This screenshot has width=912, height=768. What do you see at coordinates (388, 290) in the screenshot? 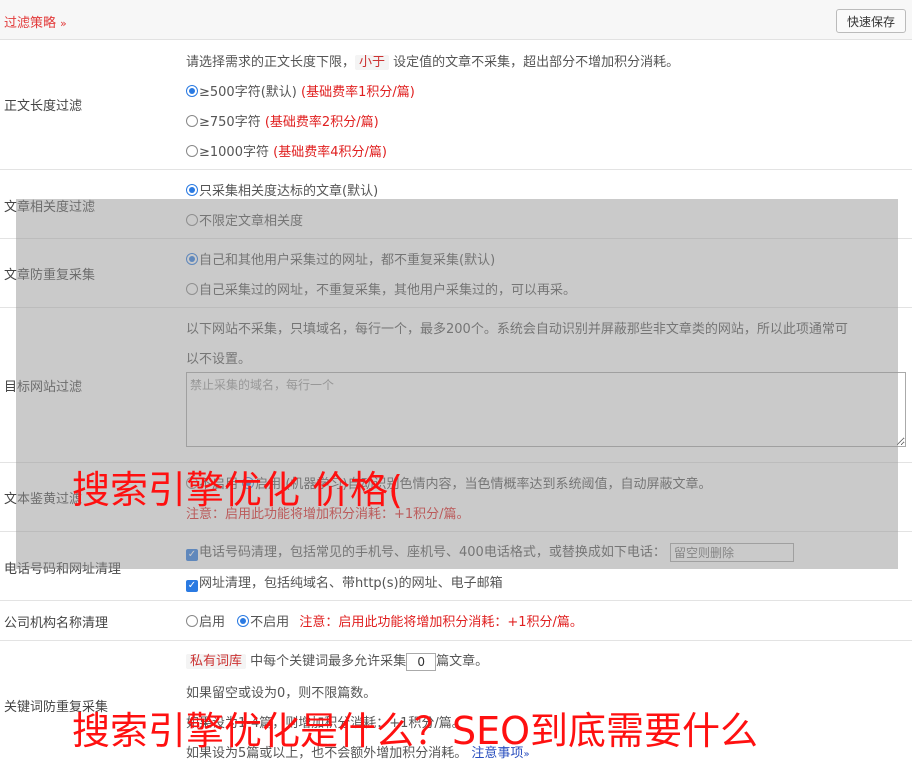
I see `dedup-option-self-only-label: 自己采集过的网址，不重复采集，其他用户采集过的，可以再采。` at bounding box center [388, 290].